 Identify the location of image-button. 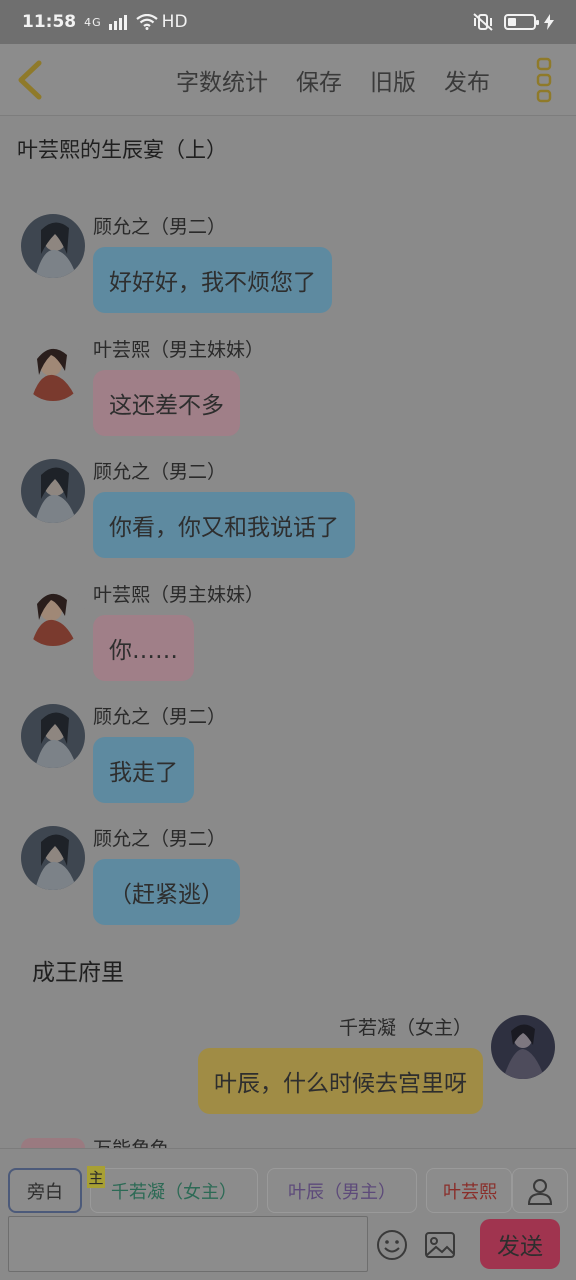
(440, 1245).